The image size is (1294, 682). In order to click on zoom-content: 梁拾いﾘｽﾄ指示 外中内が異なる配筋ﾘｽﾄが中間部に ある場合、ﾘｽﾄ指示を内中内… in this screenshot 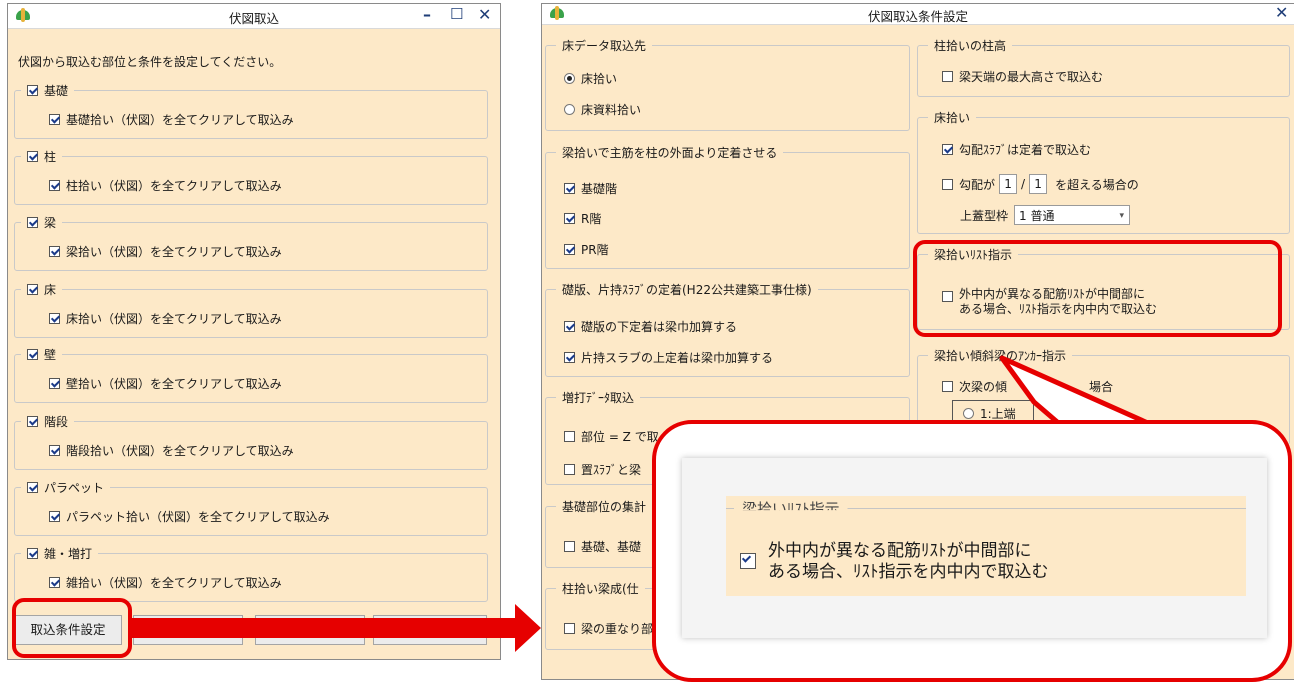, I will do `click(986, 546)`.